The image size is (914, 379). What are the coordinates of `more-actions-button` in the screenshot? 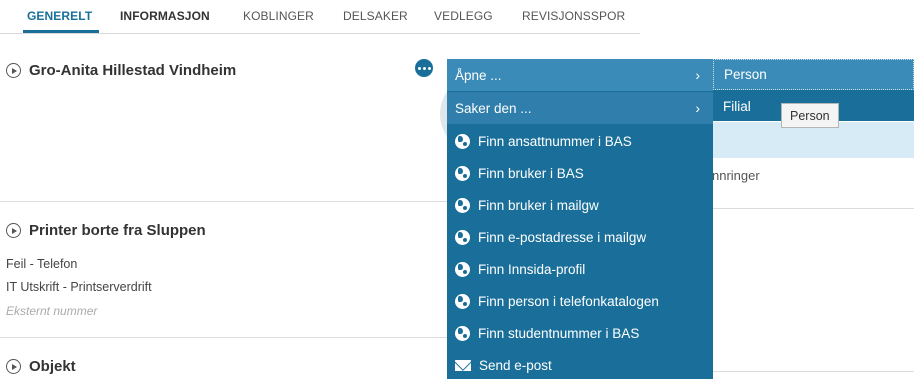 It's located at (424, 68).